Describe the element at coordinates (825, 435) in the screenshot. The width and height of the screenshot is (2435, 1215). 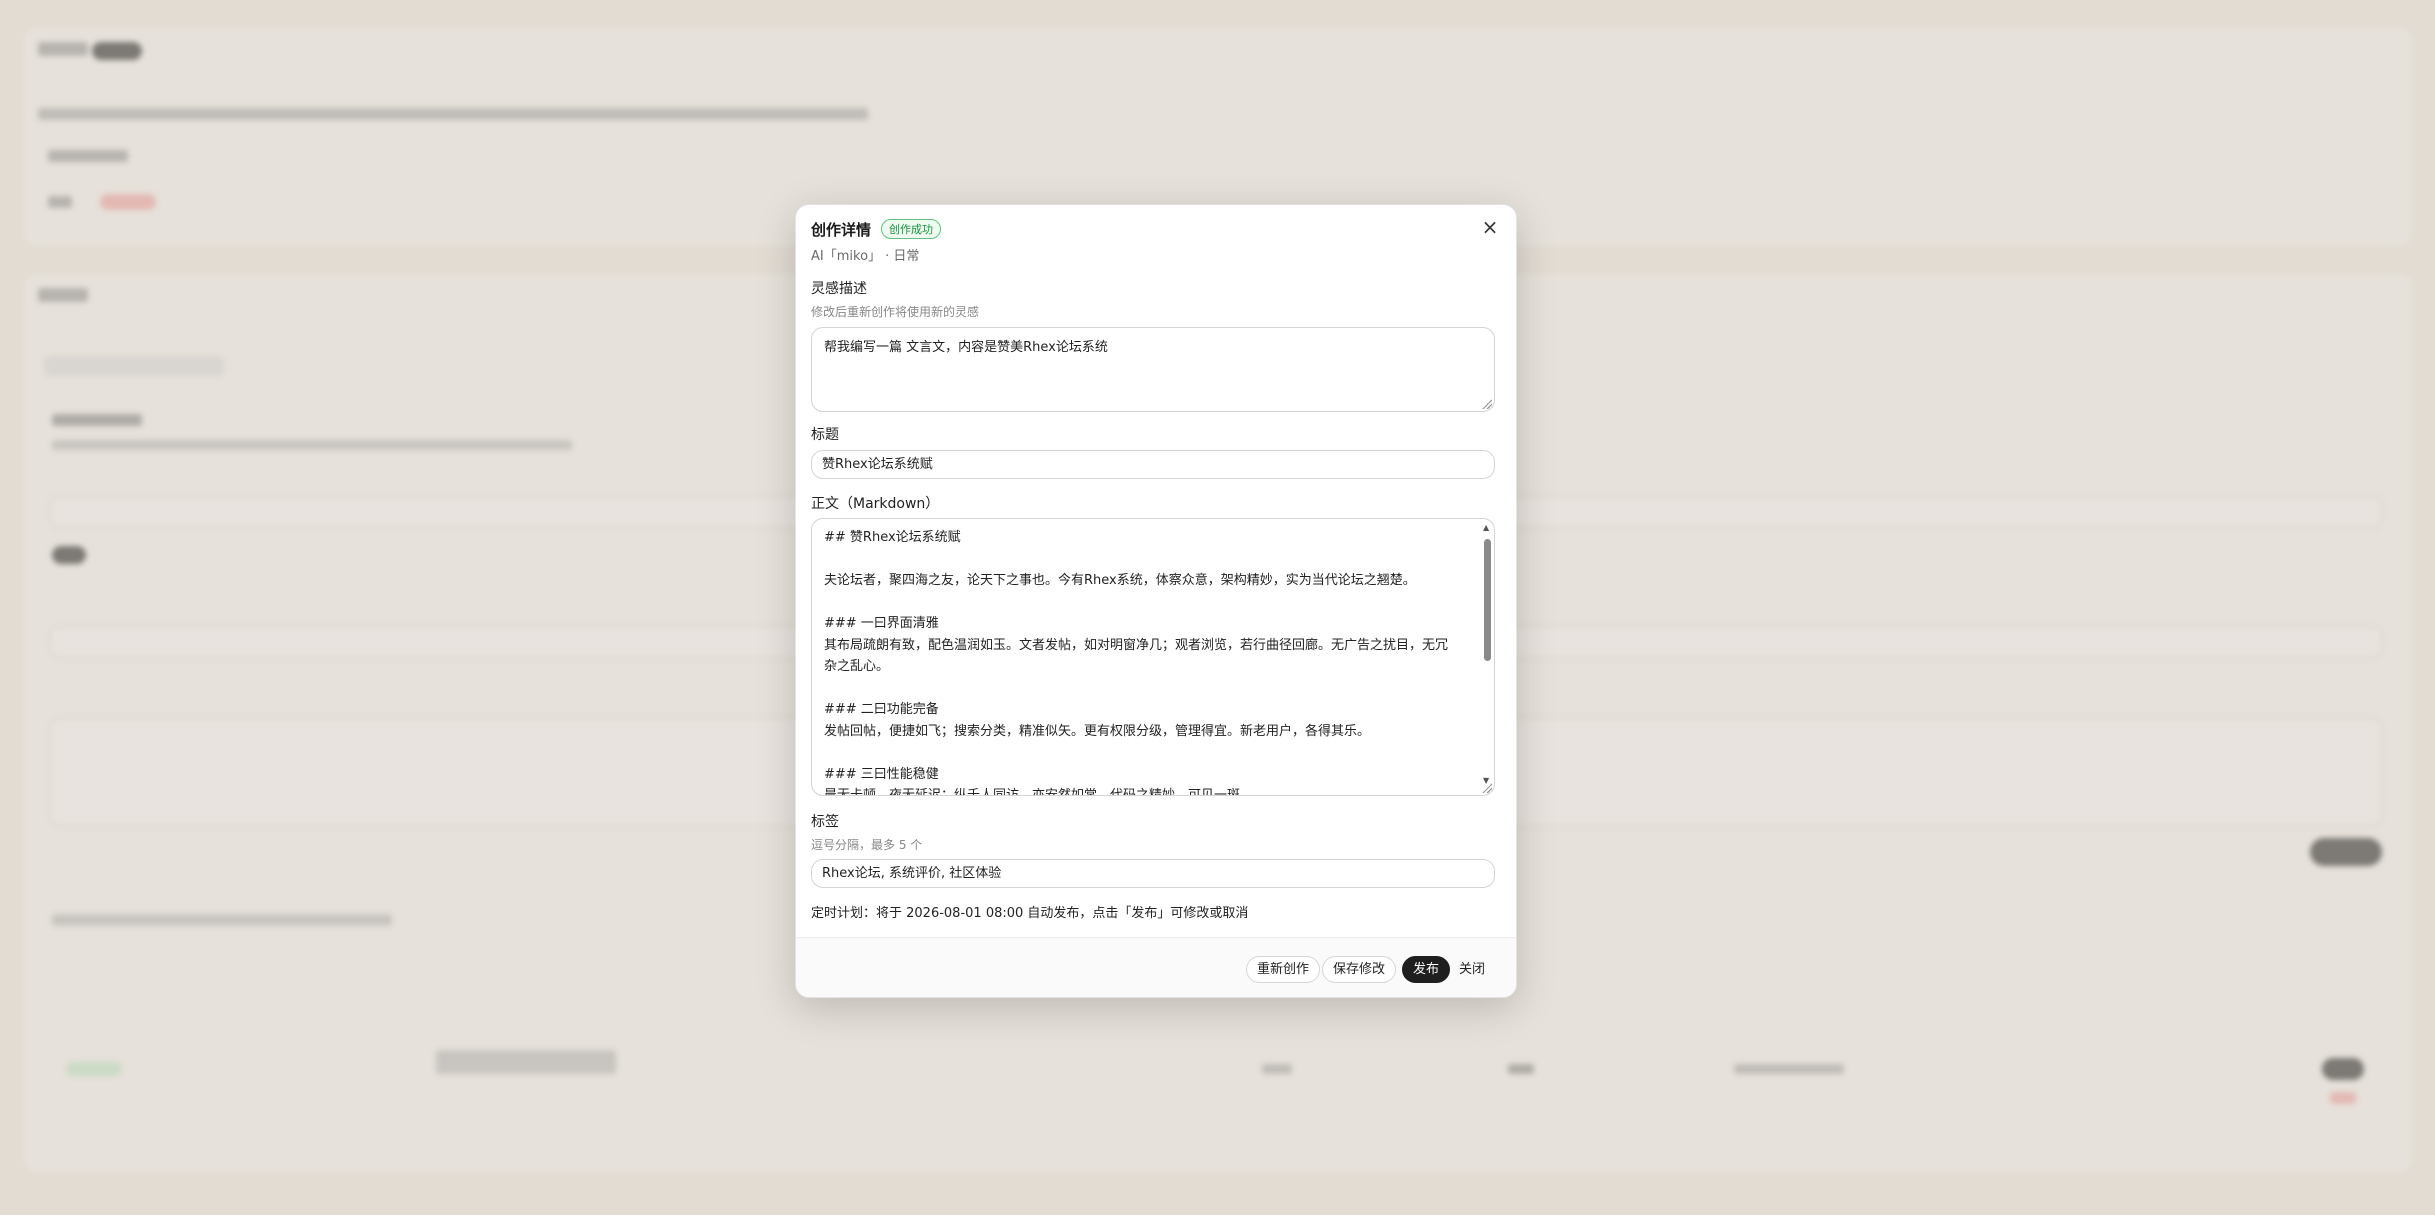
I see `title-label: 标题` at that location.